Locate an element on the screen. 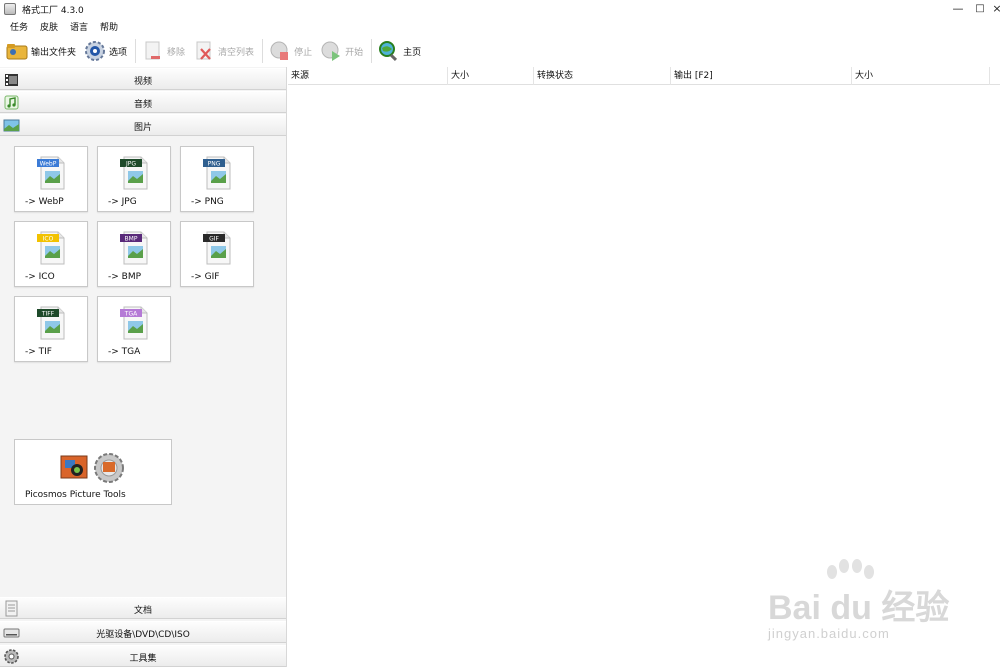  output-folder-button: 输出文件夹 is located at coordinates (41, 51).